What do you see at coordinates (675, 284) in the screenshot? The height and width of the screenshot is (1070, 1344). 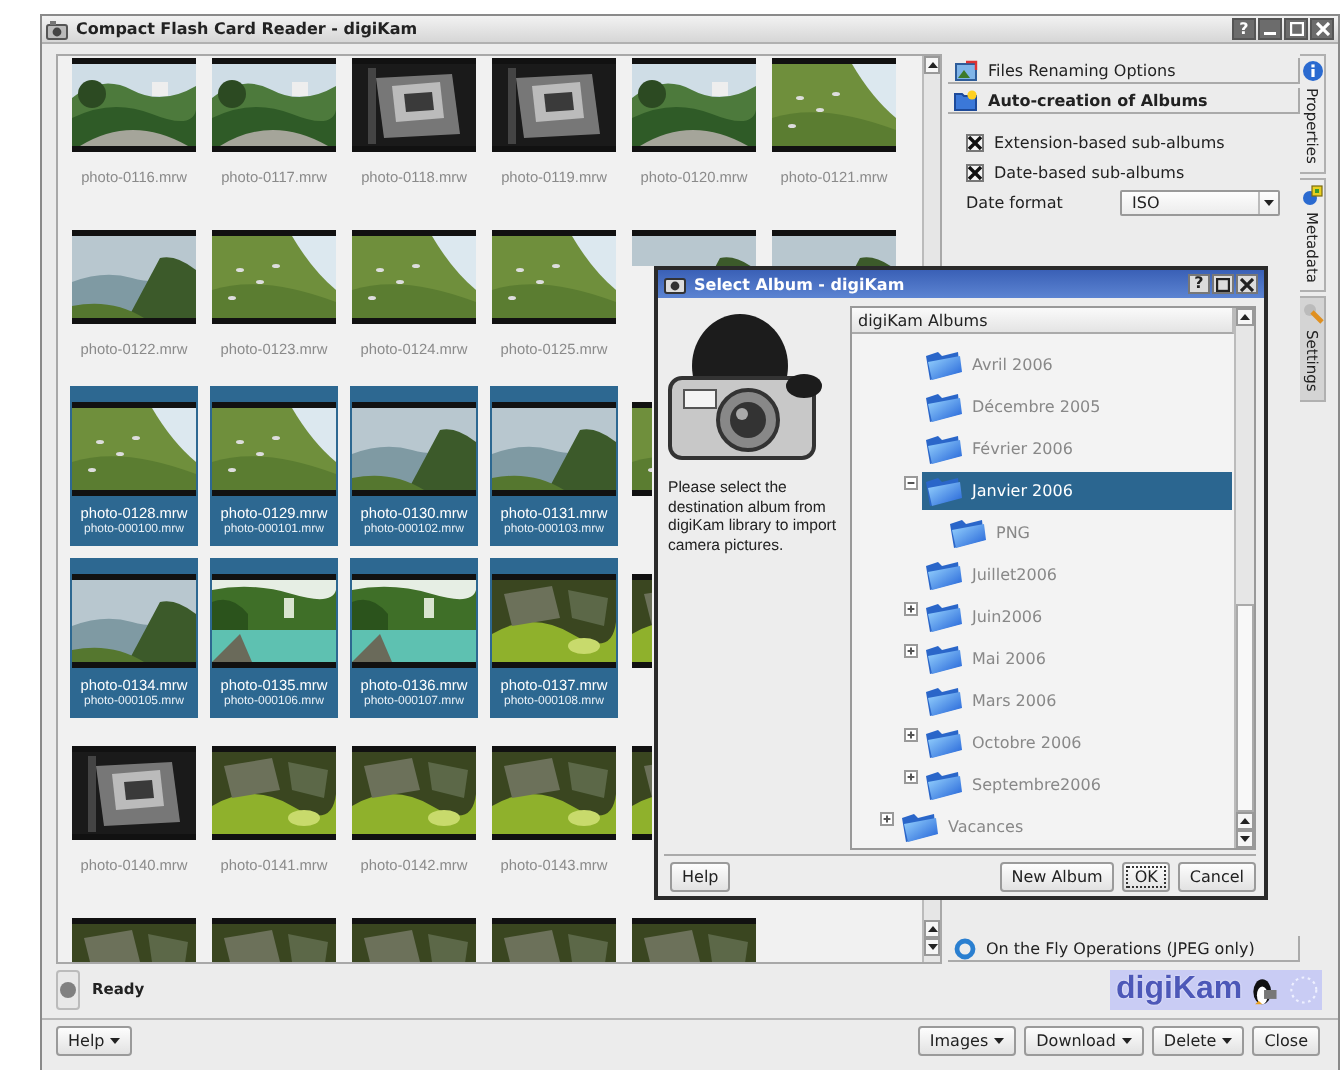 I see `camera-icon` at bounding box center [675, 284].